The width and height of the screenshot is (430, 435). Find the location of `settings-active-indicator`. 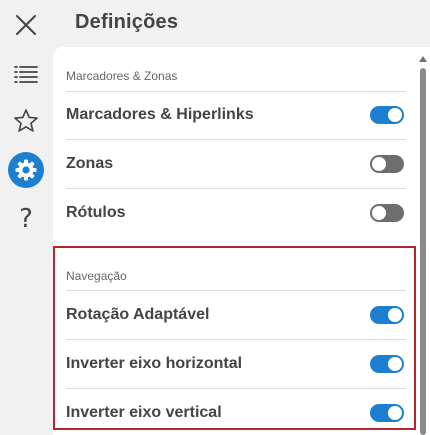

settings-active-indicator is located at coordinates (26, 170).